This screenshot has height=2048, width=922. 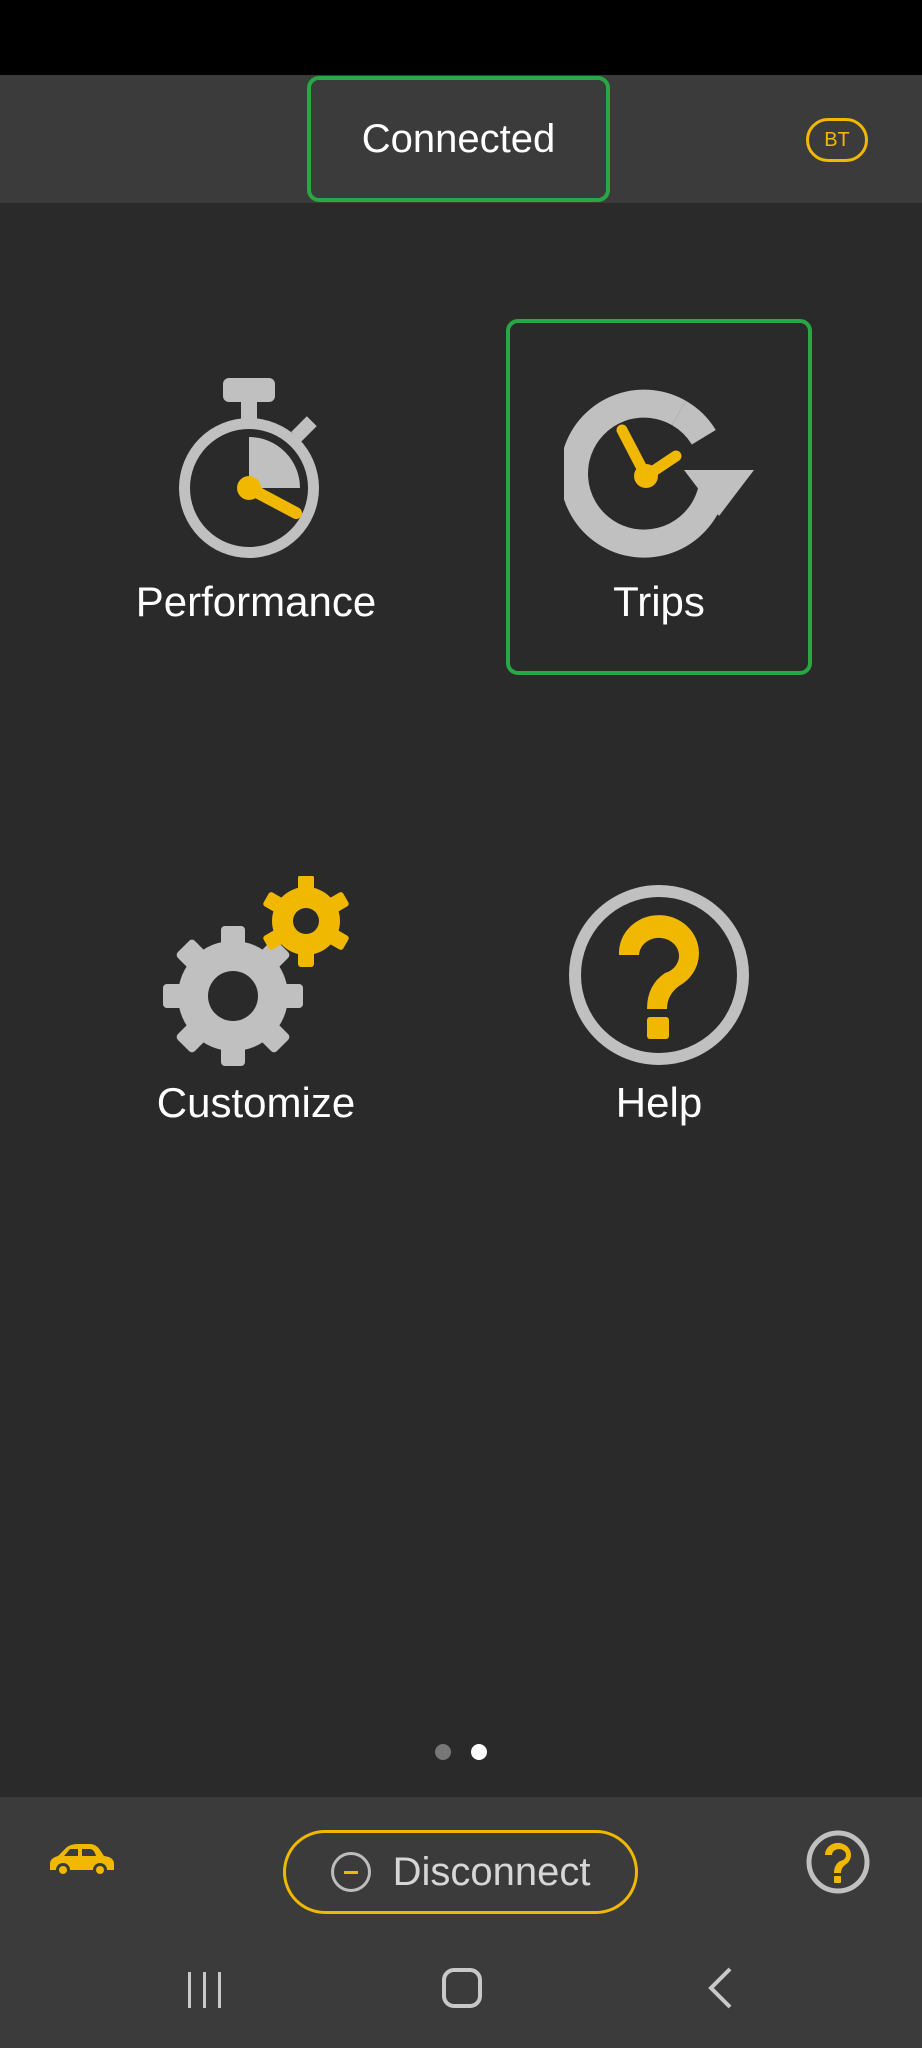 What do you see at coordinates (479, 1752) in the screenshot?
I see `page-dot-2-active` at bounding box center [479, 1752].